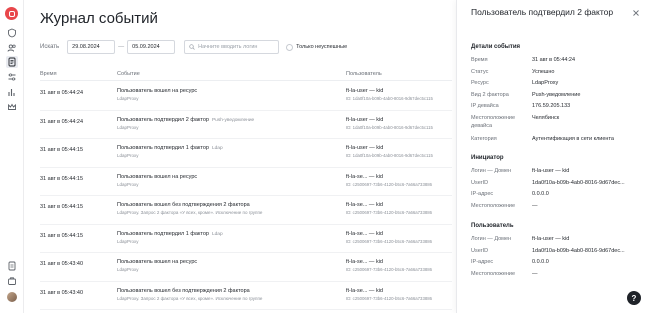  Describe the element at coordinates (543, 71) in the screenshot. I see `detail-value: Успешно` at that location.